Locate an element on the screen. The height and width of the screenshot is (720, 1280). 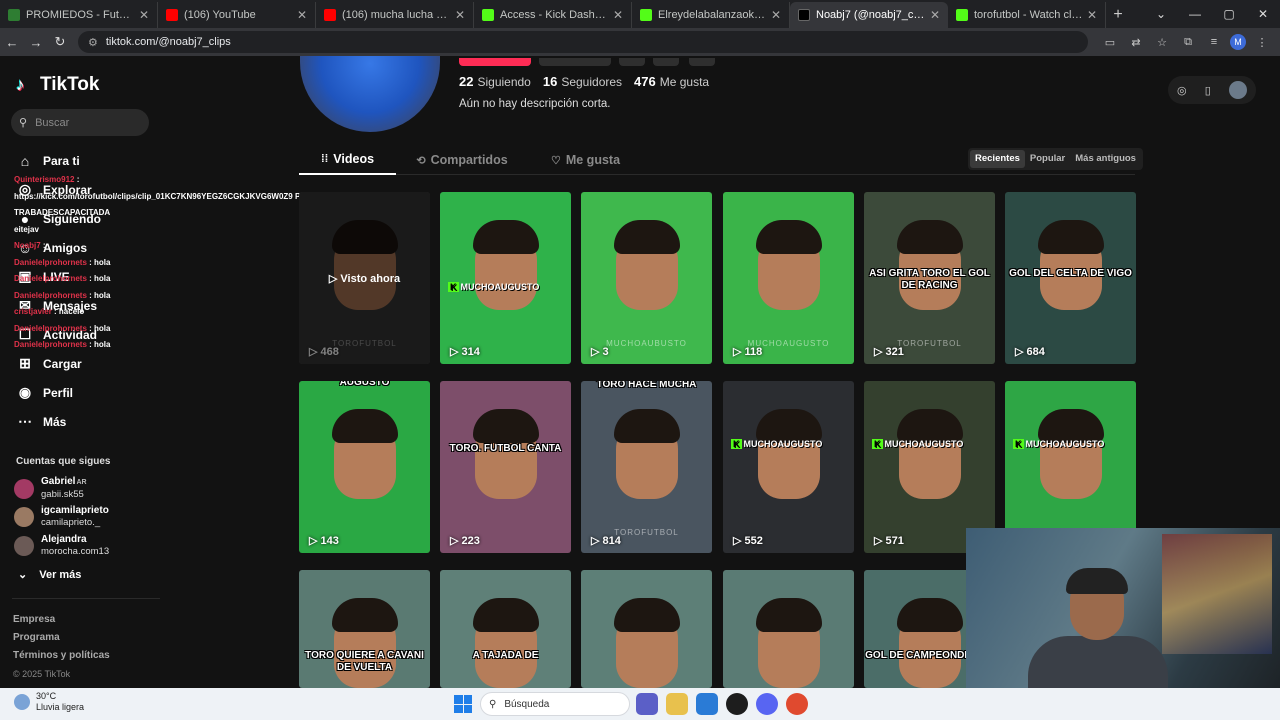
windows-start-icon is located at coordinates (463, 704).